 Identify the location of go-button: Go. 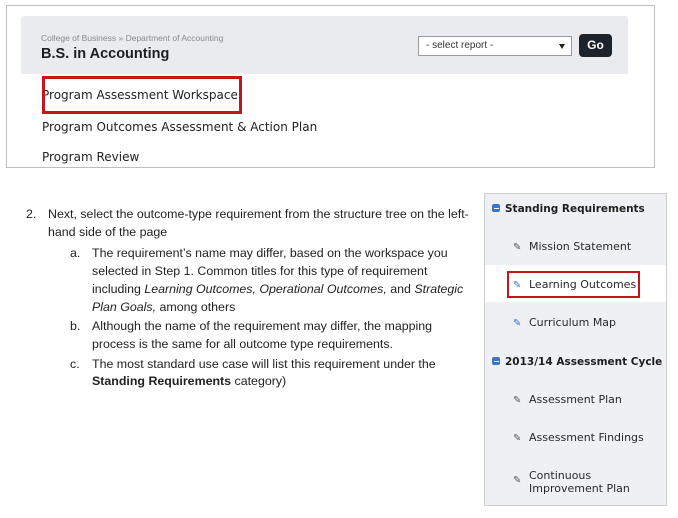
(595, 45).